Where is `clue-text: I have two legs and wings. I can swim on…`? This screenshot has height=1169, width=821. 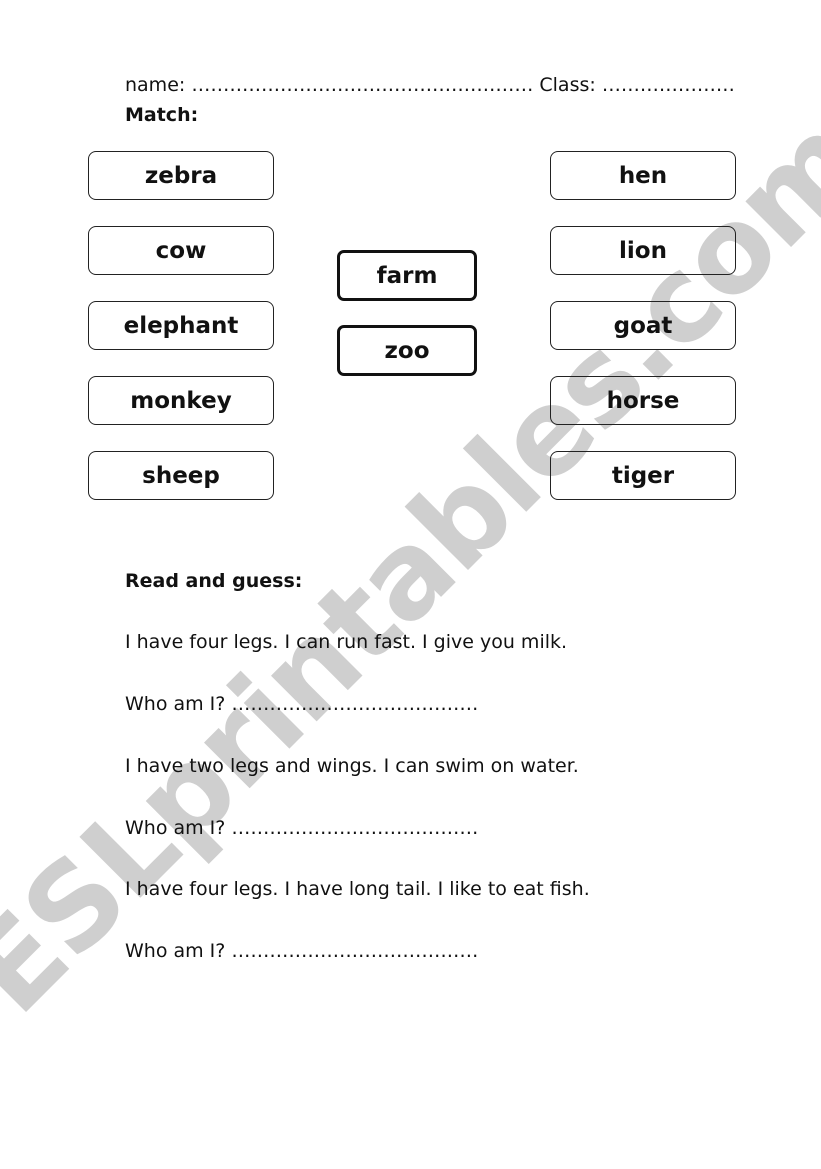 clue-text: I have two legs and wings. I can swim on… is located at coordinates (352, 766).